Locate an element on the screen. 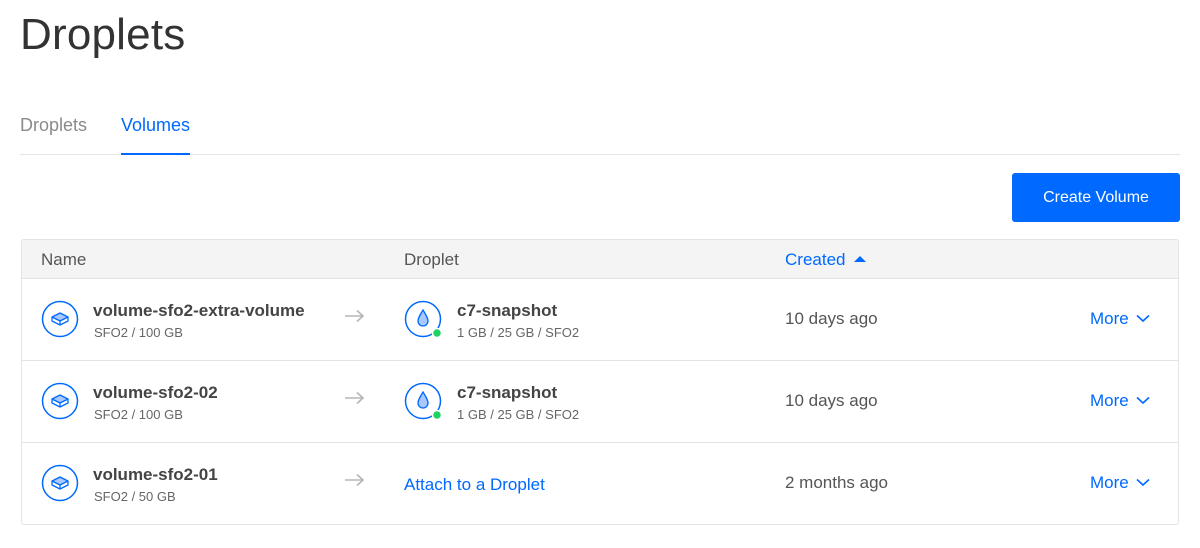 The width and height of the screenshot is (1200, 548). tab-bar: Droplets Volumes is located at coordinates (600, 133).